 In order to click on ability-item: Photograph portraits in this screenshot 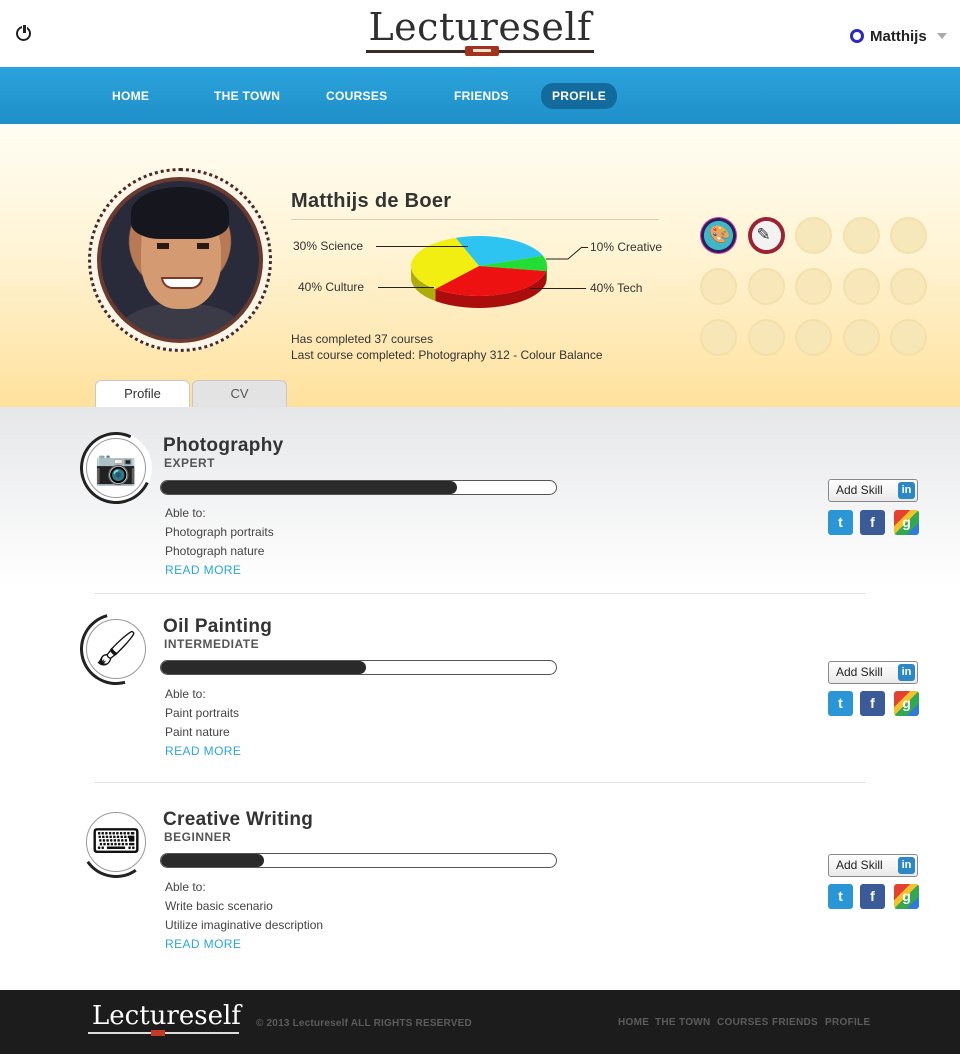, I will do `click(219, 532)`.